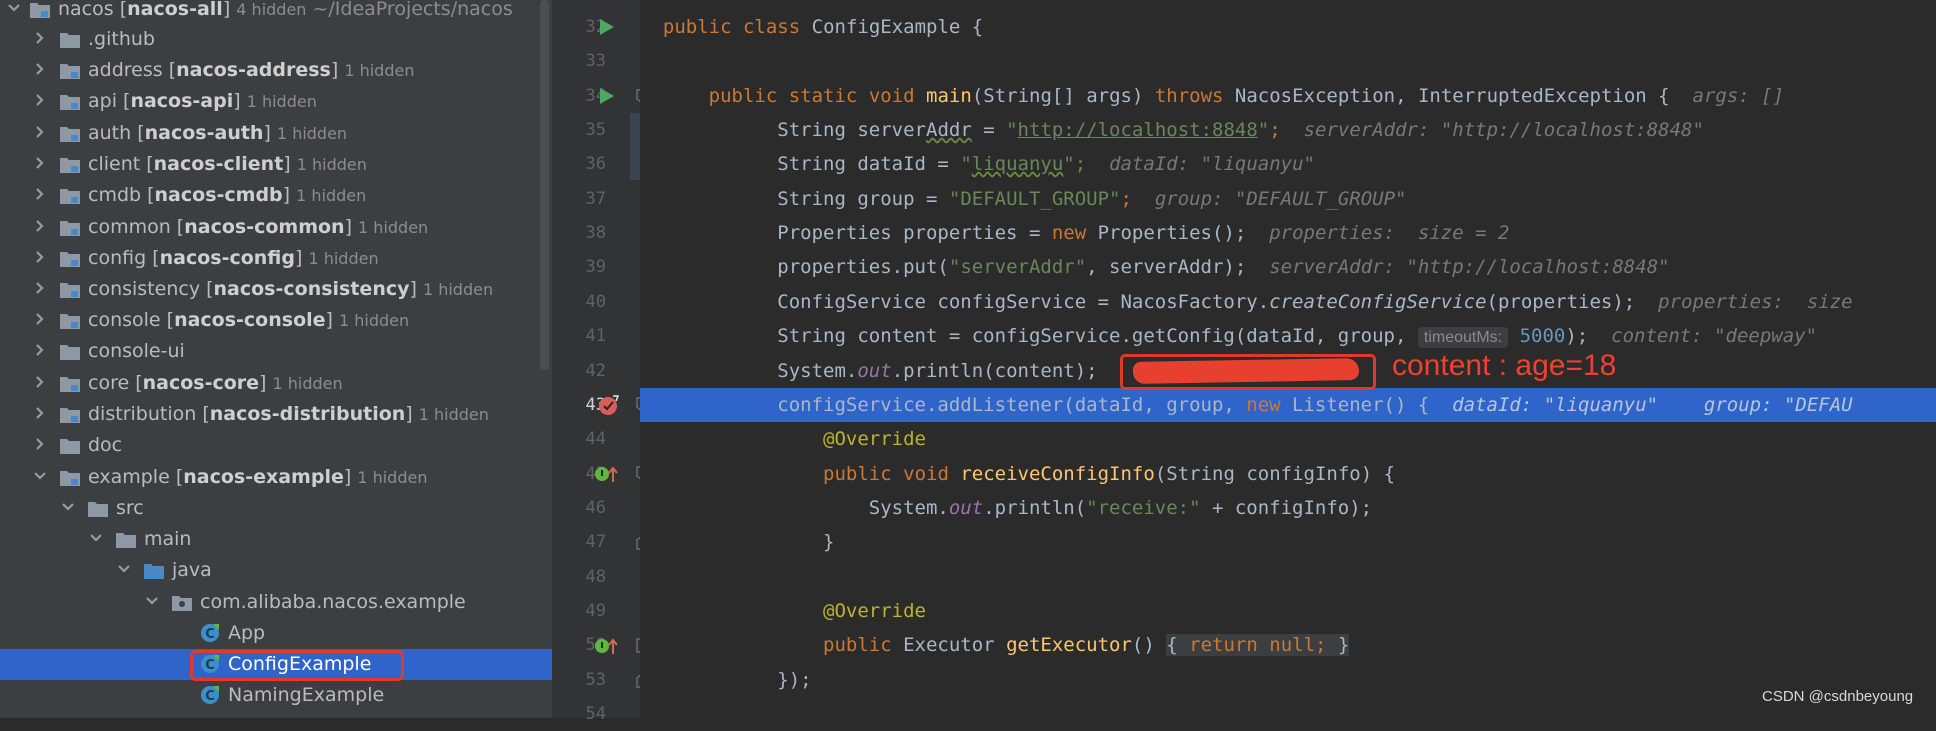 The height and width of the screenshot is (731, 1936). Describe the element at coordinates (105, 445) in the screenshot. I see `tree-label: doc` at that location.